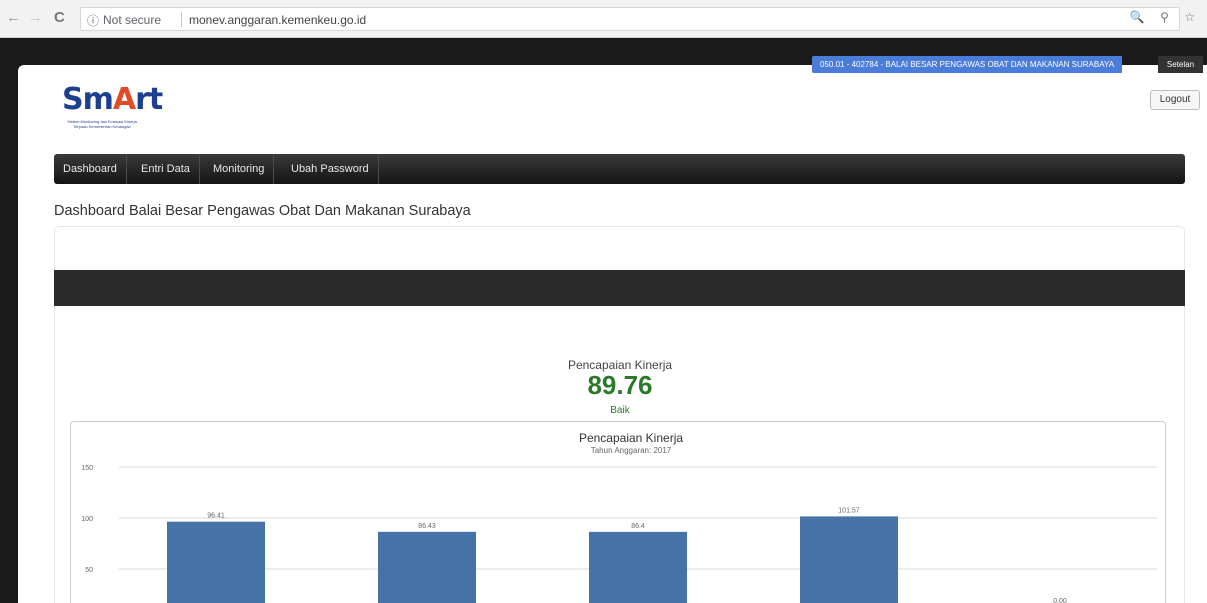 Image resolution: width=1207 pixels, height=603 pixels. What do you see at coordinates (93, 20) in the screenshot?
I see `info-icon: ⓘ` at bounding box center [93, 20].